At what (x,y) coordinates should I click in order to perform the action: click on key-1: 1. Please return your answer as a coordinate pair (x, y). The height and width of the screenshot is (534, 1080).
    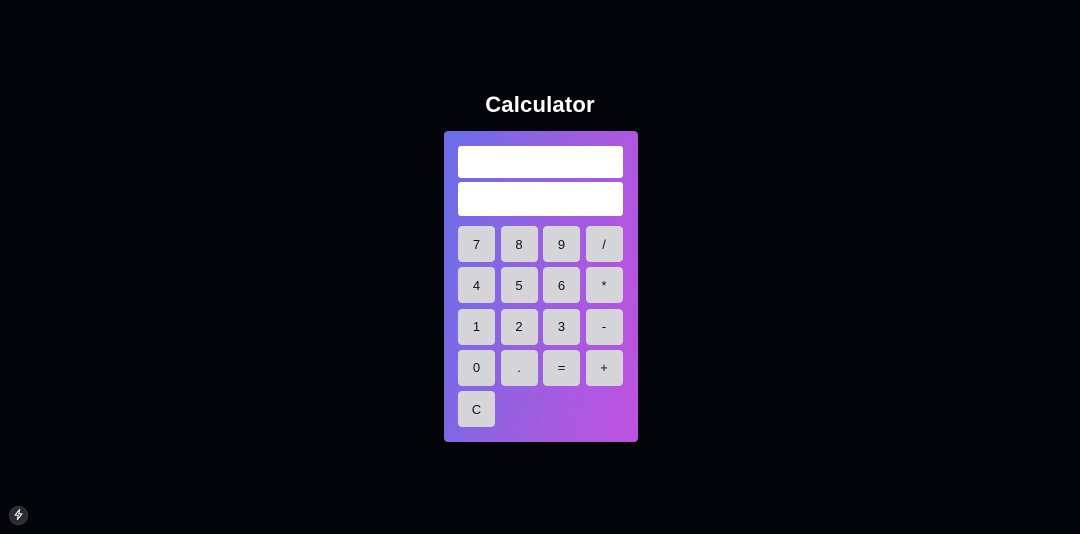
    Looking at the image, I should click on (476, 326).